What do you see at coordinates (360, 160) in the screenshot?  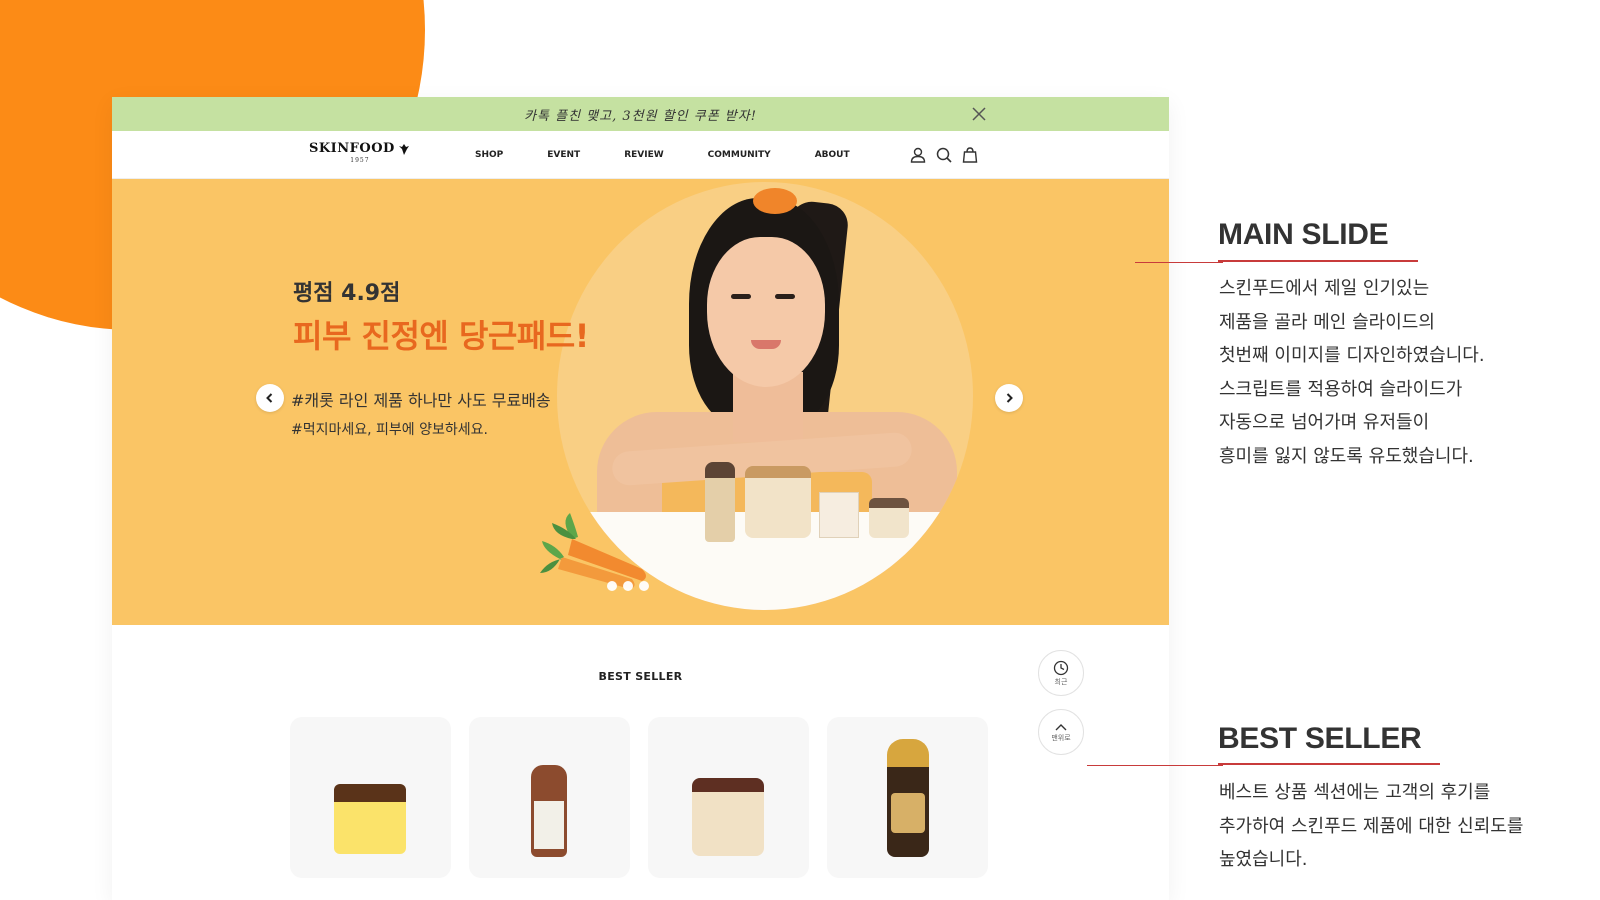 I see `logo-year: 1957` at bounding box center [360, 160].